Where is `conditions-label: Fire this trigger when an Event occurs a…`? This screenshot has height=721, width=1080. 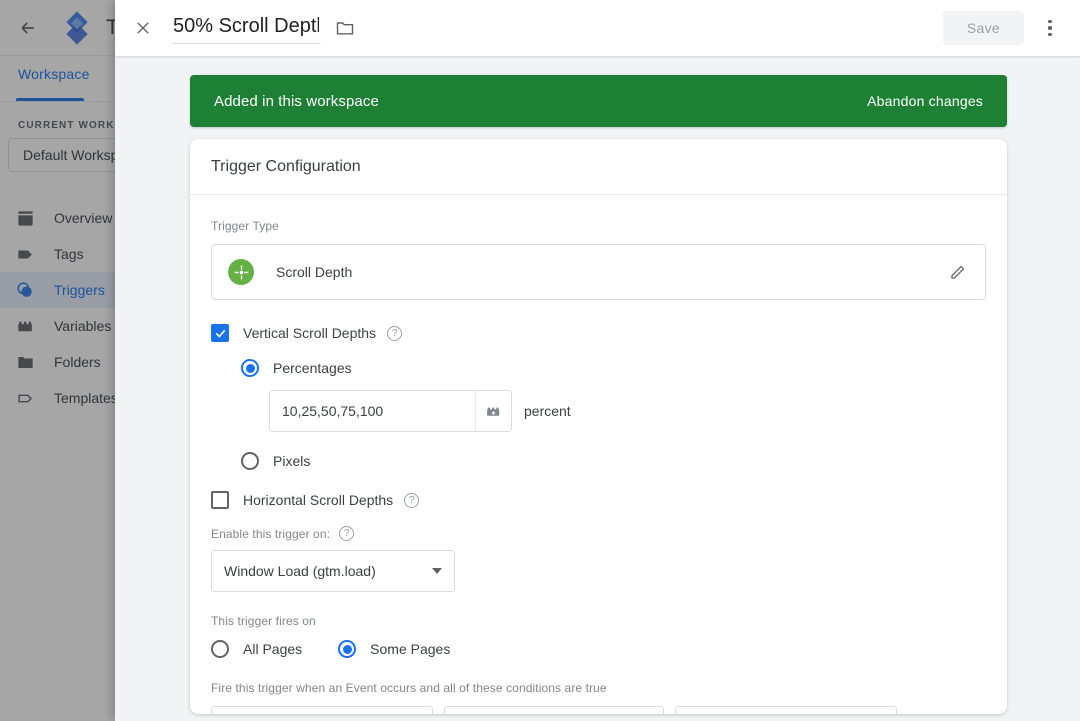 conditions-label: Fire this trigger when an Event occurs a… is located at coordinates (409, 688).